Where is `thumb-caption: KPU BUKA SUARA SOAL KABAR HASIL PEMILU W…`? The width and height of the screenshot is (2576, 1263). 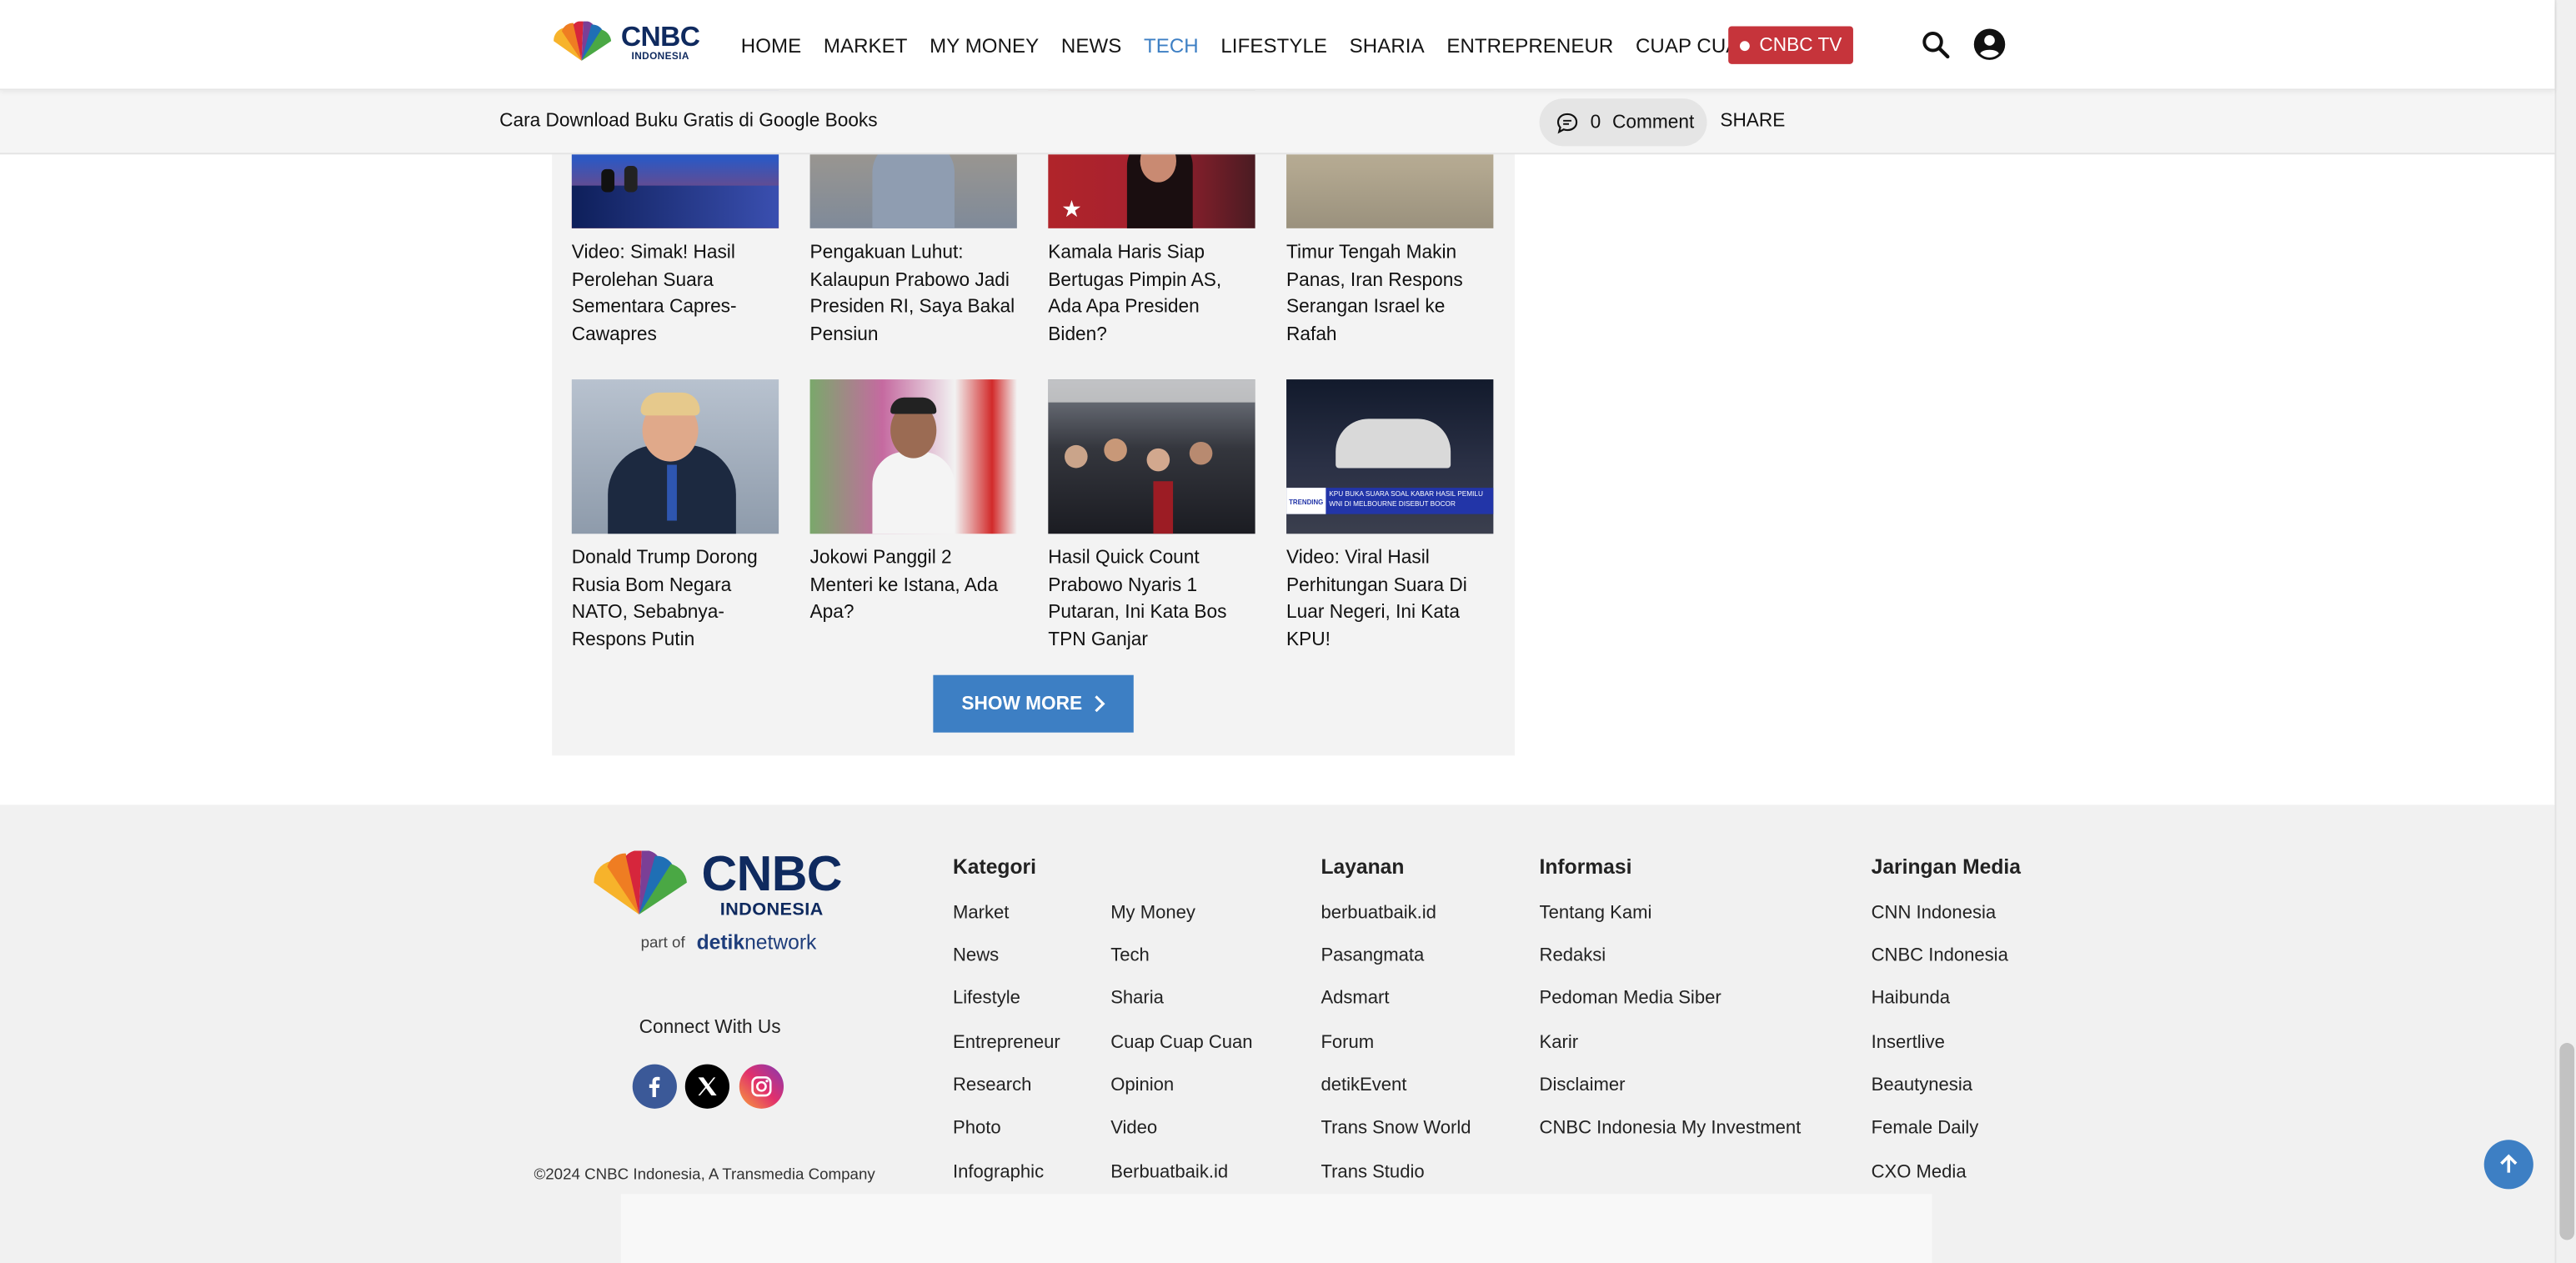 thumb-caption: KPU BUKA SUARA SOAL KABAR HASIL PEMILU W… is located at coordinates (1406, 498).